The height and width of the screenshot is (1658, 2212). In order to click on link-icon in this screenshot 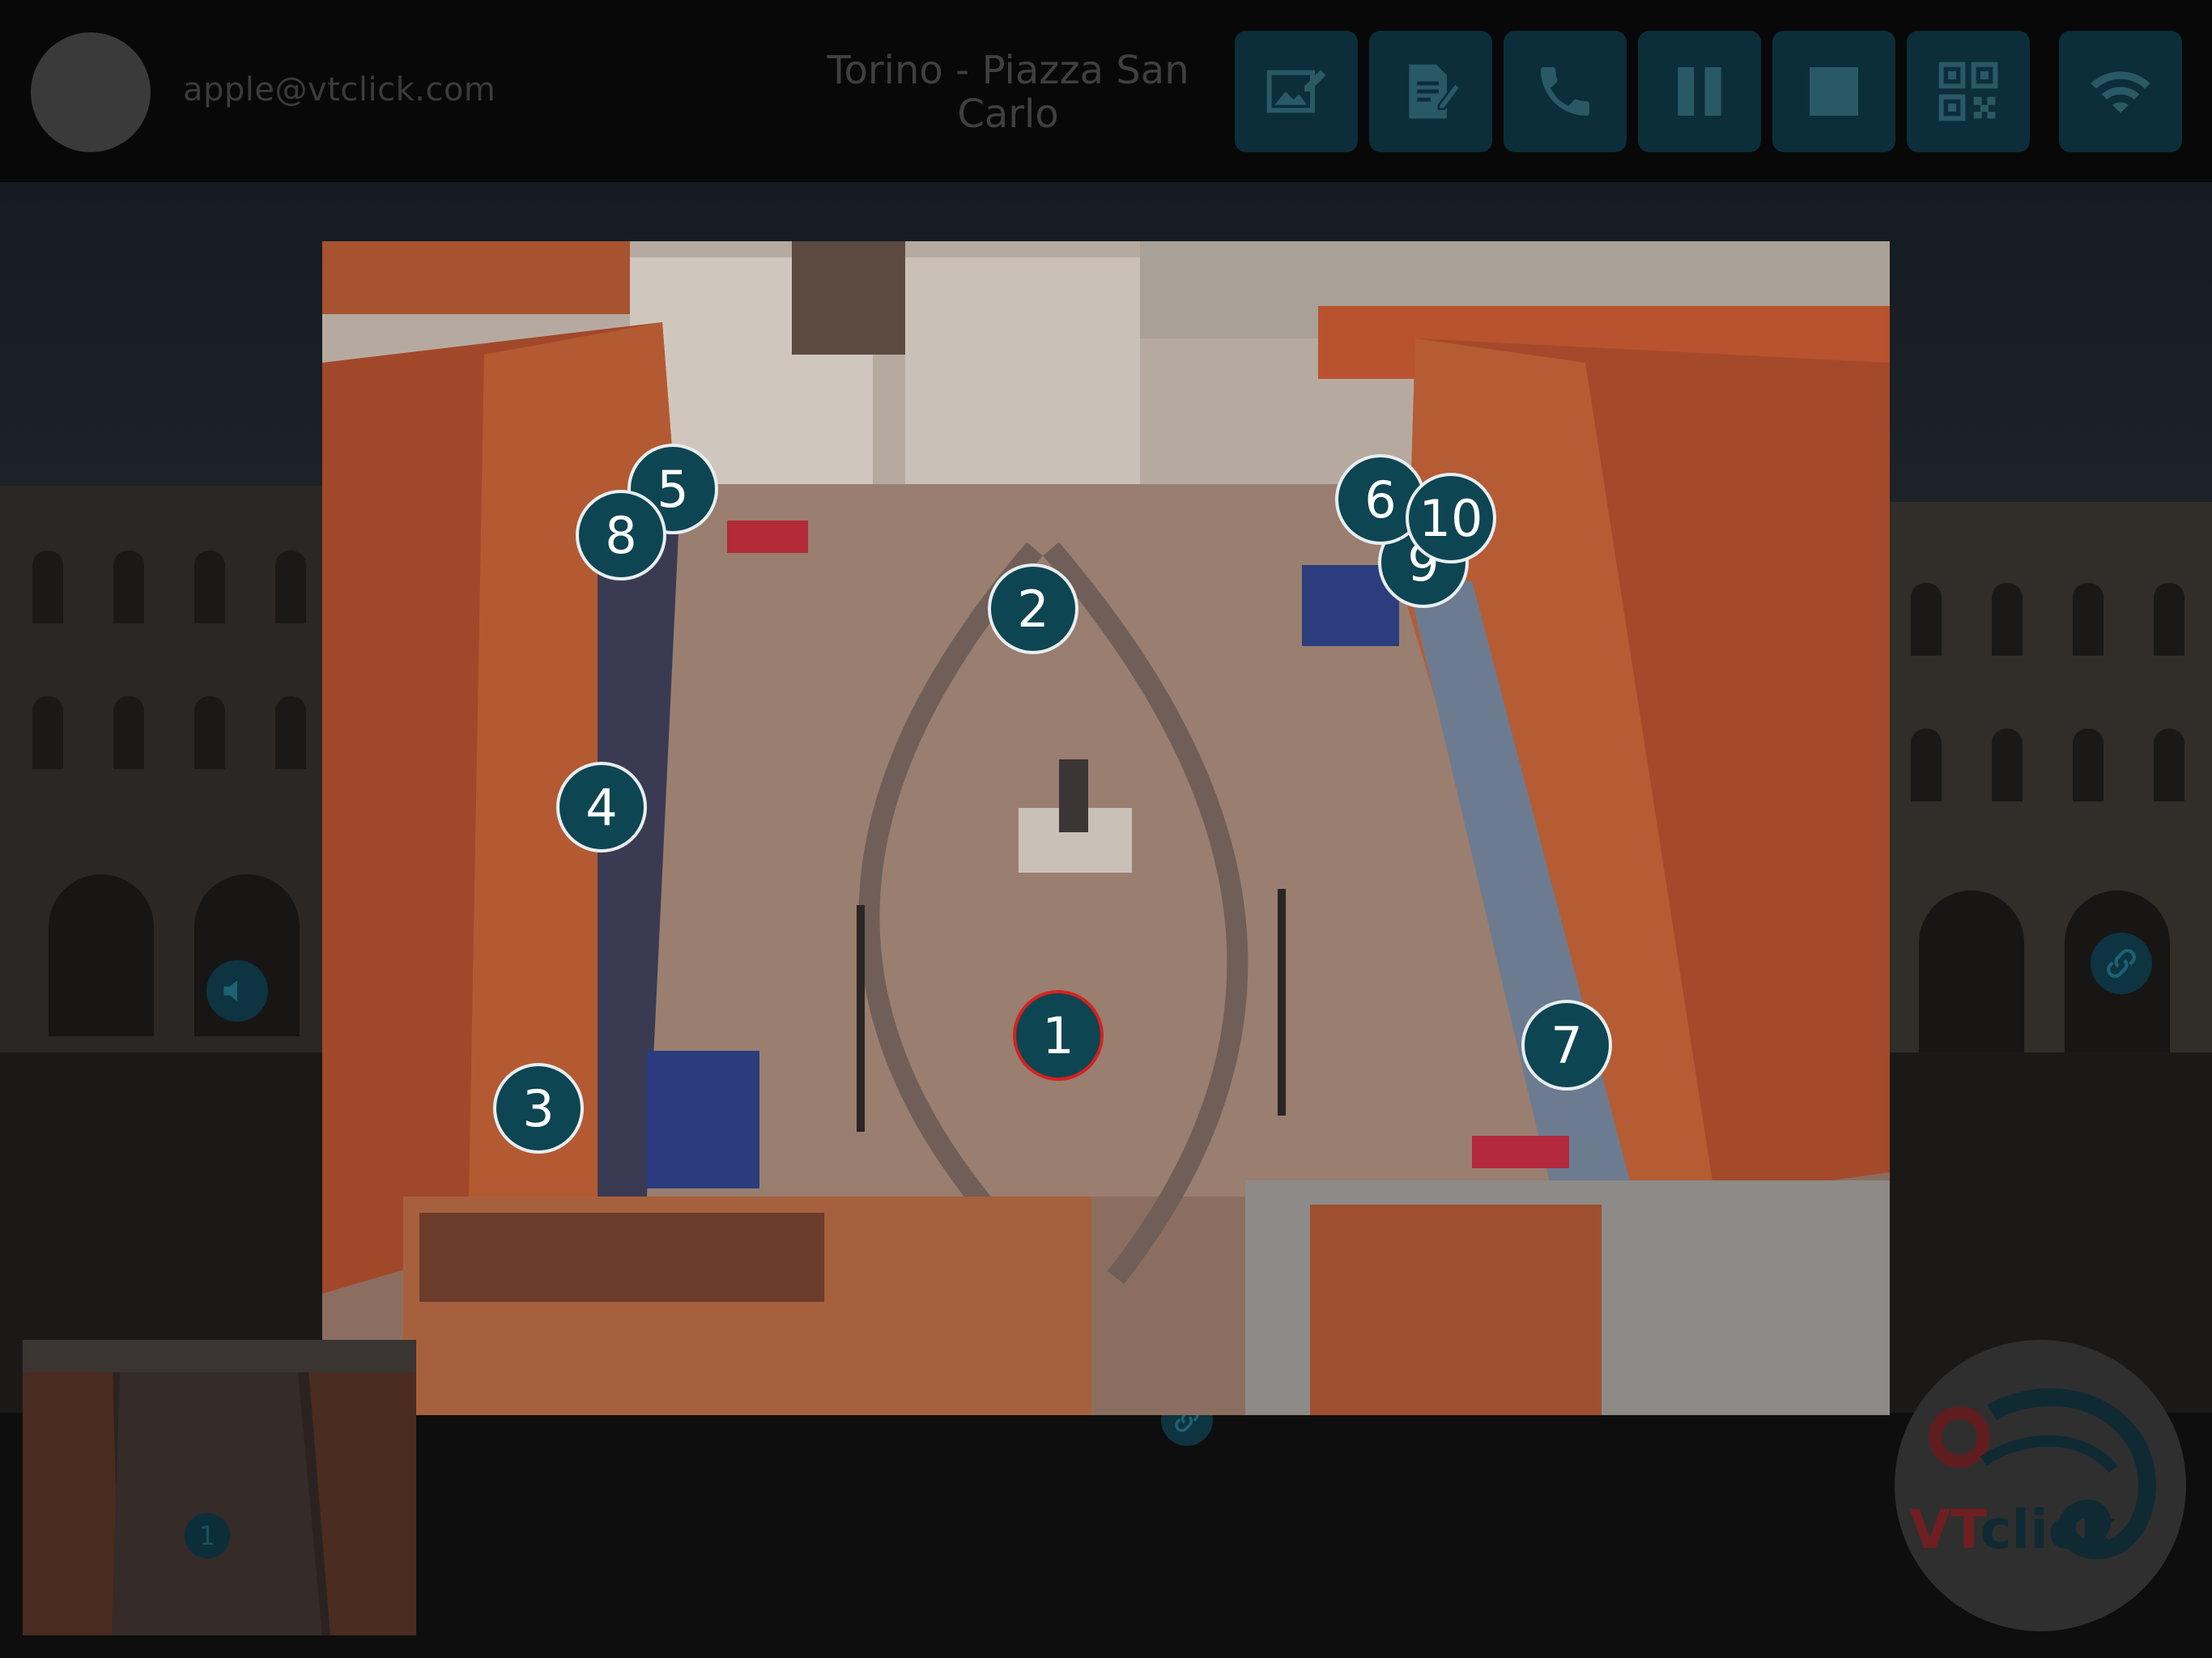, I will do `click(2121, 963)`.